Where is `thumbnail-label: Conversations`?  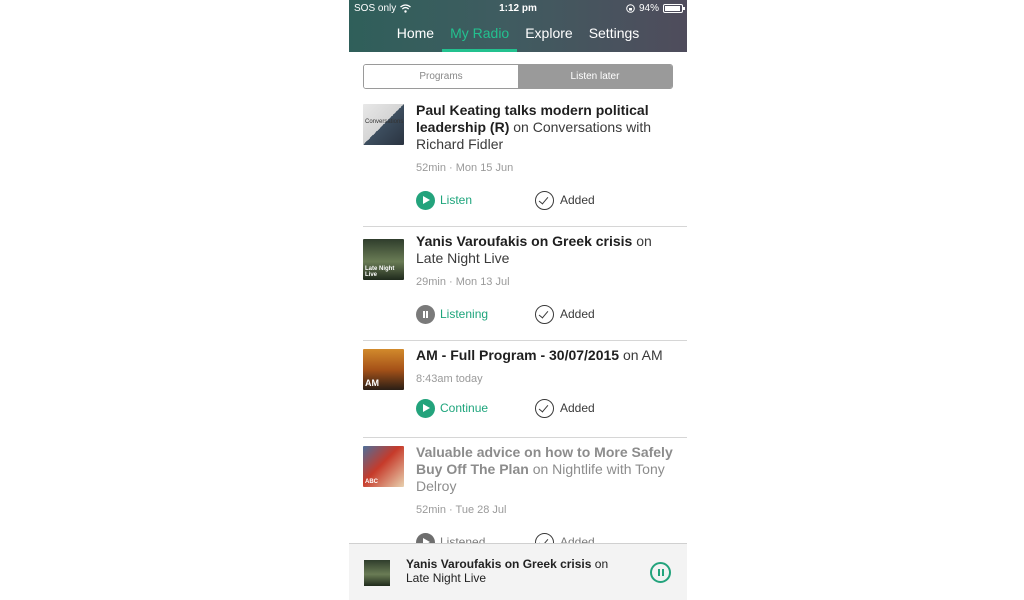
thumbnail-label: Conversations is located at coordinates (384, 122).